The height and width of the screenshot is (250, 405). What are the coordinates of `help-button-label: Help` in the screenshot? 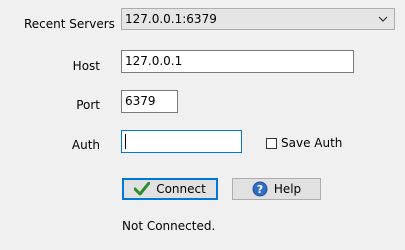 It's located at (287, 189).